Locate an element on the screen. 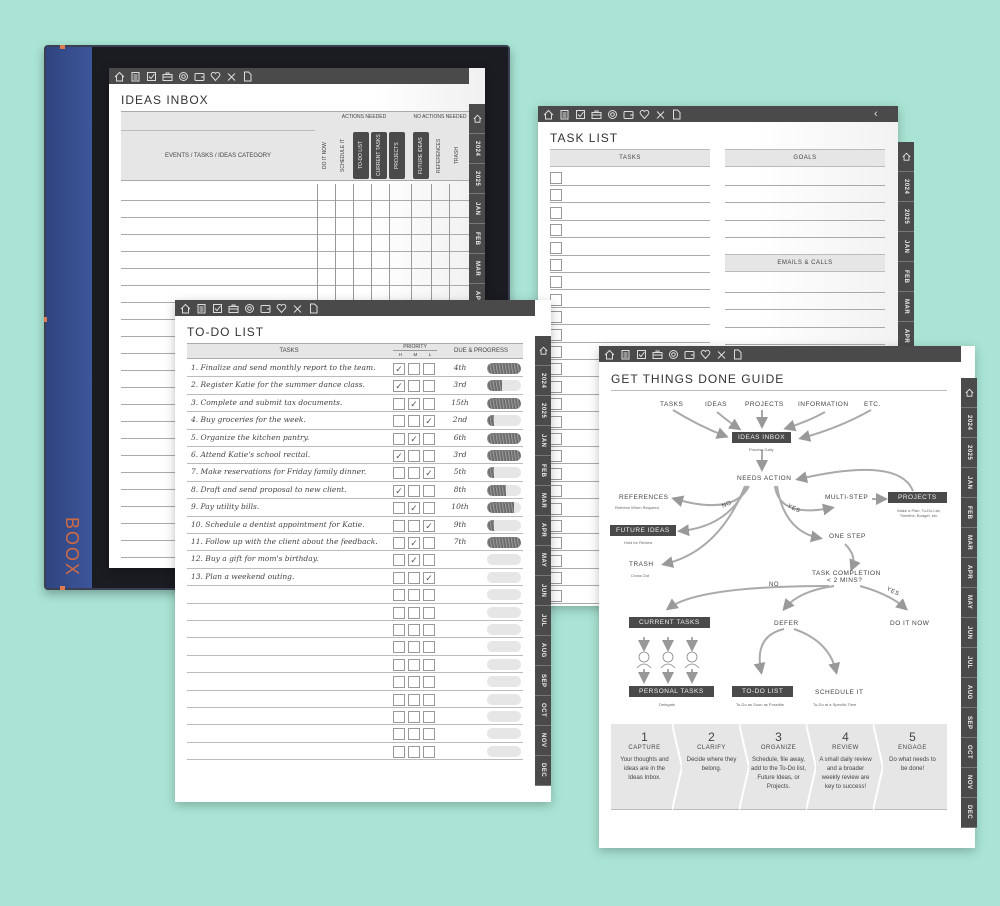 This screenshot has width=1000, height=906. tab-aug: AUG is located at coordinates (543, 651).